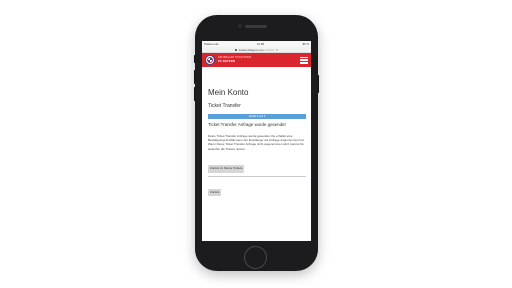 This screenshot has height=288, width=512. Describe the element at coordinates (260, 44) in the screenshot. I see `clock: 12:08` at that location.